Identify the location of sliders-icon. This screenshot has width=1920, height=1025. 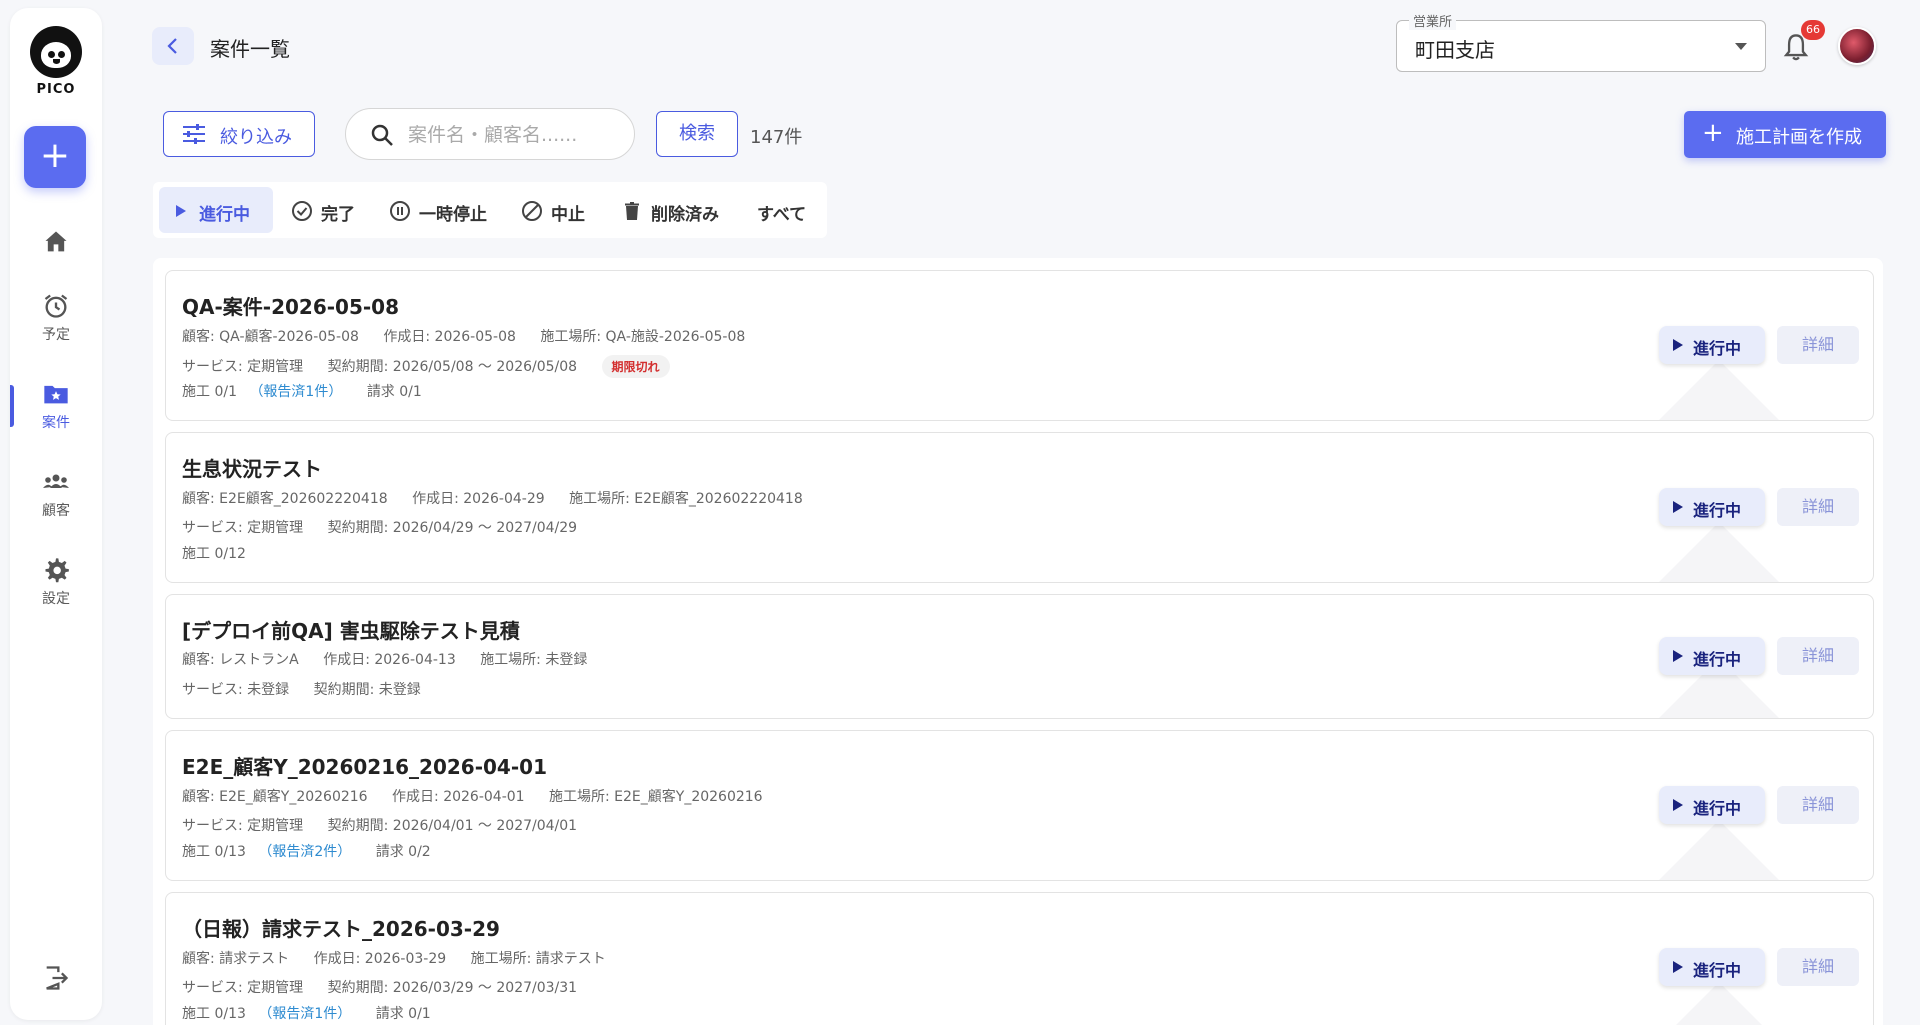
(194, 134).